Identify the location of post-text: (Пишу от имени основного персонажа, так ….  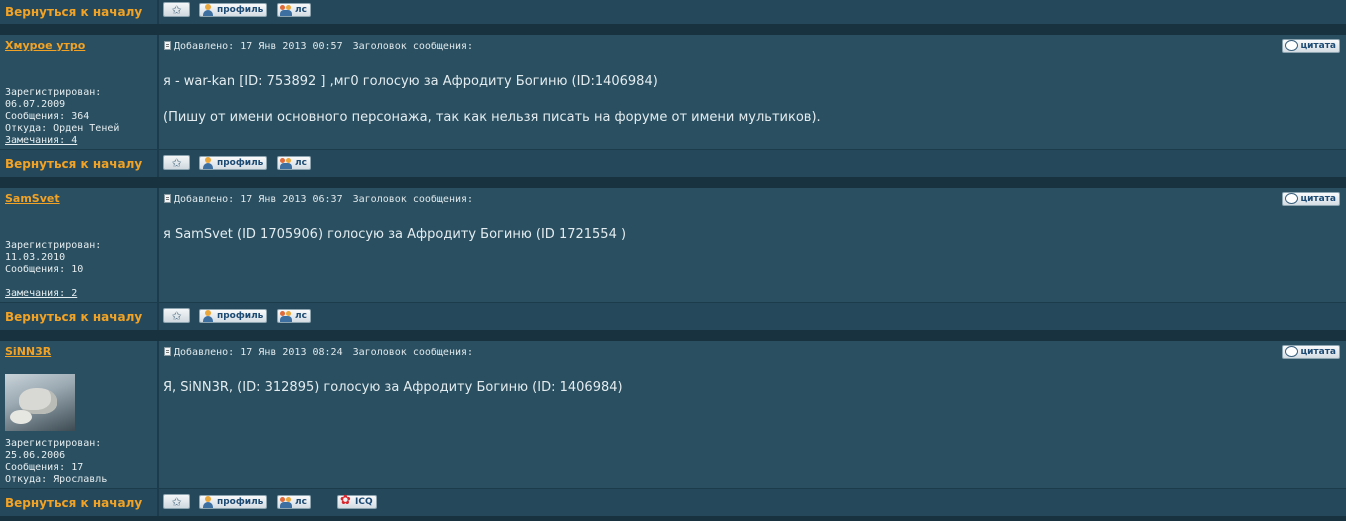
(492, 117).